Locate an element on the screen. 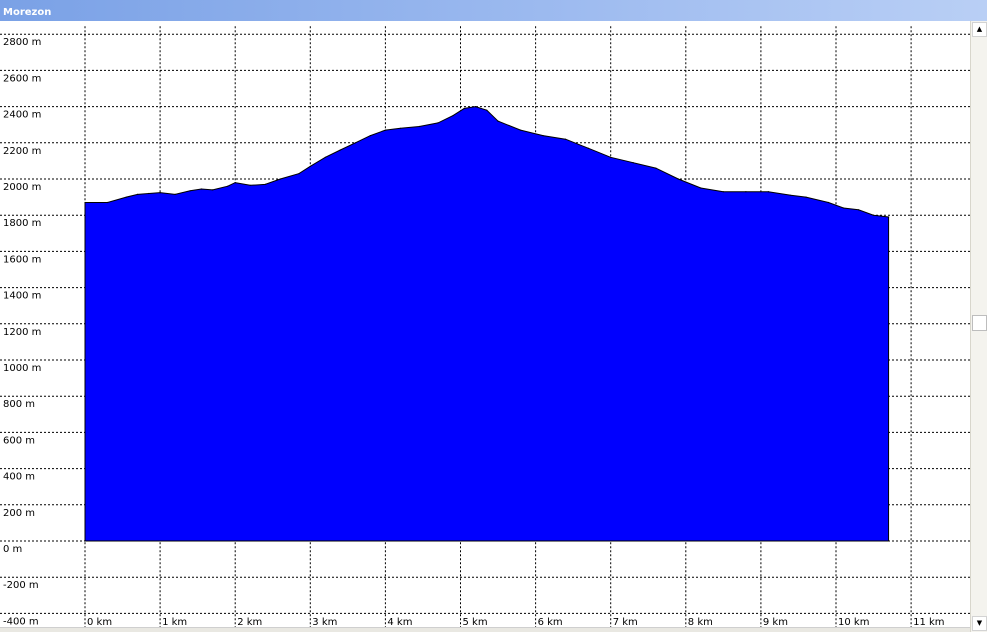 The image size is (987, 632). y-tick-label: 1200 m is located at coordinates (22, 332).